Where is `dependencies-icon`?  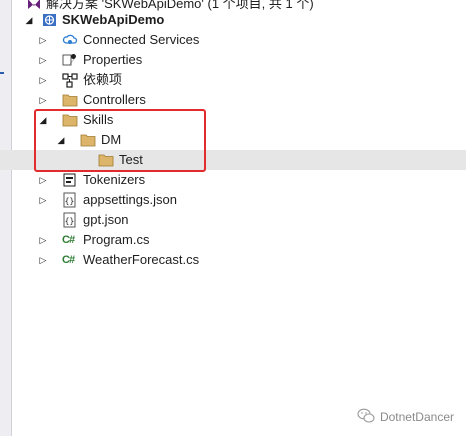 dependencies-icon is located at coordinates (70, 80).